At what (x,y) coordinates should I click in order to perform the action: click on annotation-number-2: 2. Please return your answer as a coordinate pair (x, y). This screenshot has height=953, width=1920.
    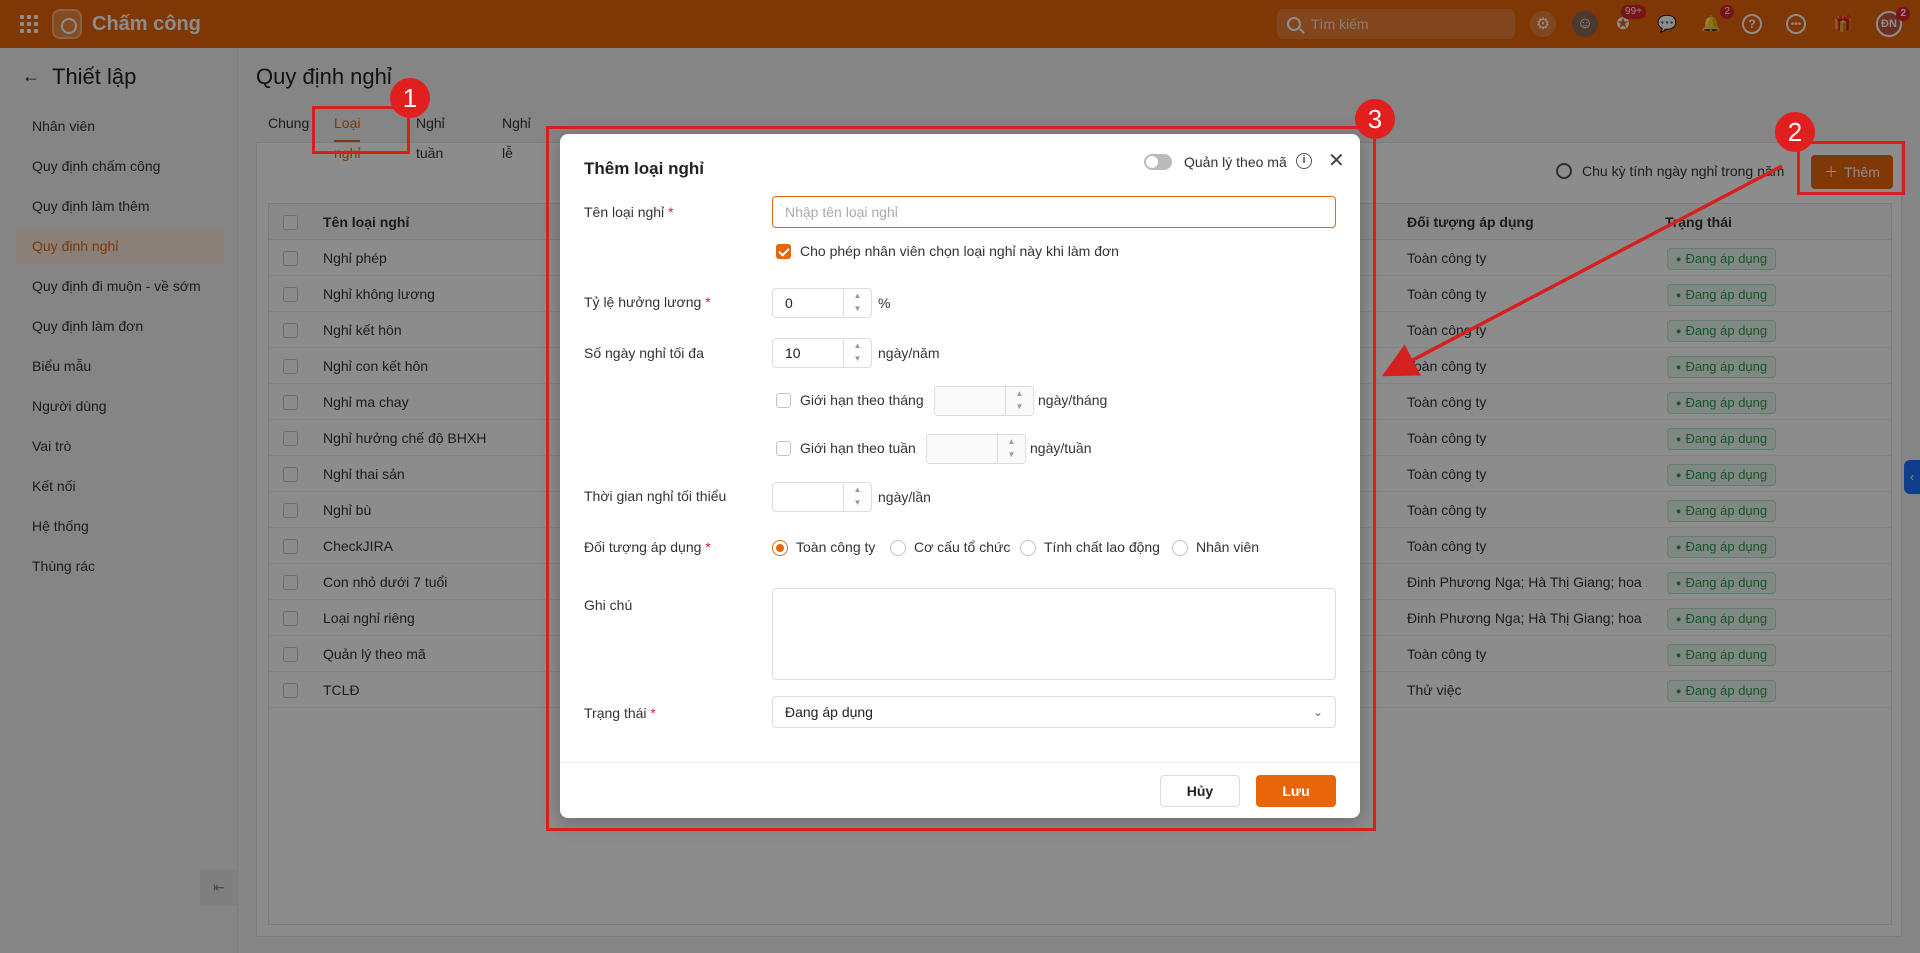
    Looking at the image, I should click on (1795, 132).